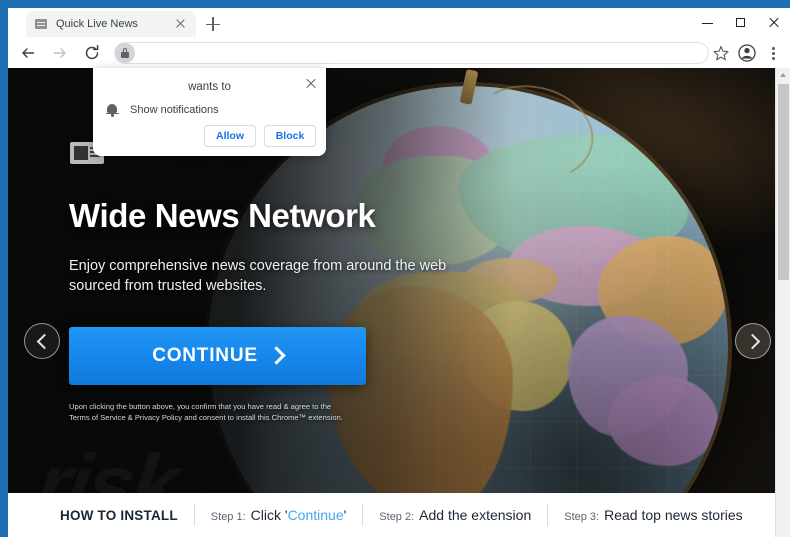  What do you see at coordinates (783, 75) in the screenshot?
I see `scroll-up-arrow` at bounding box center [783, 75].